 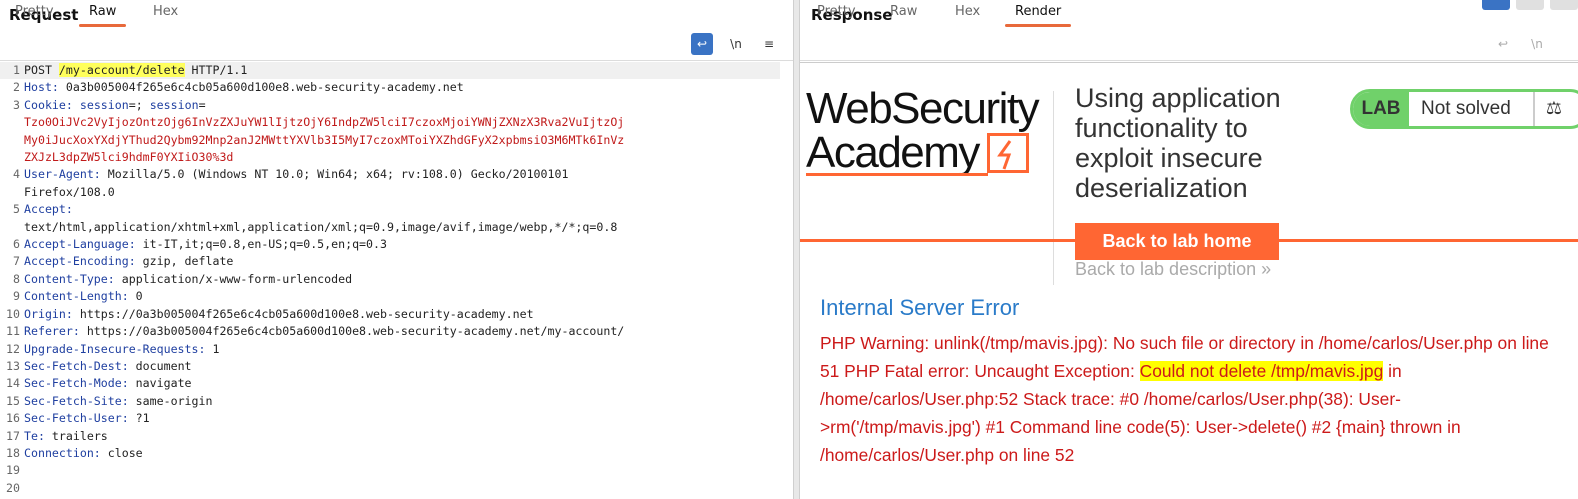 What do you see at coordinates (736, 44) in the screenshot?
I see `show-newlines-button: \n` at bounding box center [736, 44].